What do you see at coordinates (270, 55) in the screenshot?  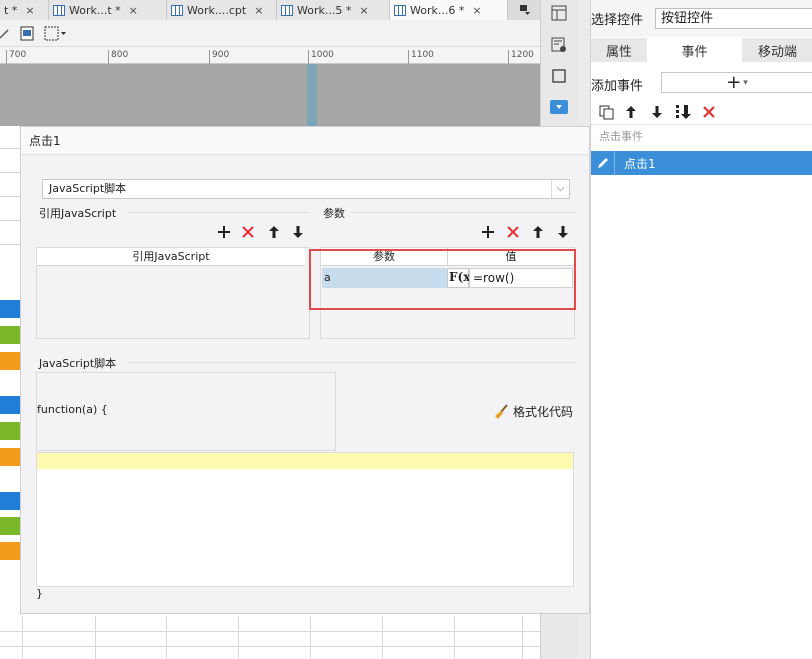 I see `horizontal-ruler: 700 800 900 1000 1100 1200` at bounding box center [270, 55].